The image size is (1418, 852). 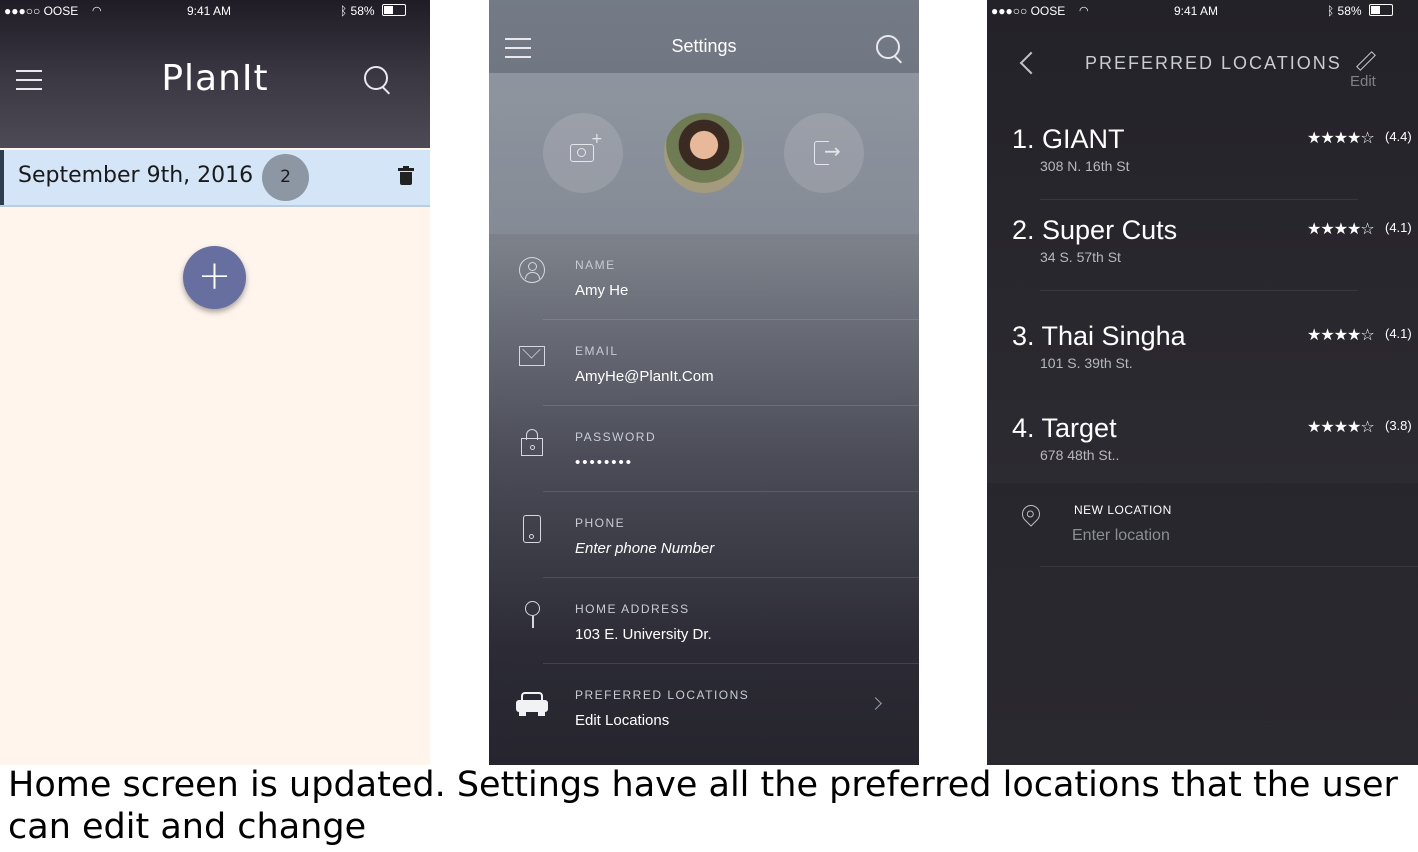 What do you see at coordinates (597, 139) in the screenshot?
I see `add-photo-plus: +` at bounding box center [597, 139].